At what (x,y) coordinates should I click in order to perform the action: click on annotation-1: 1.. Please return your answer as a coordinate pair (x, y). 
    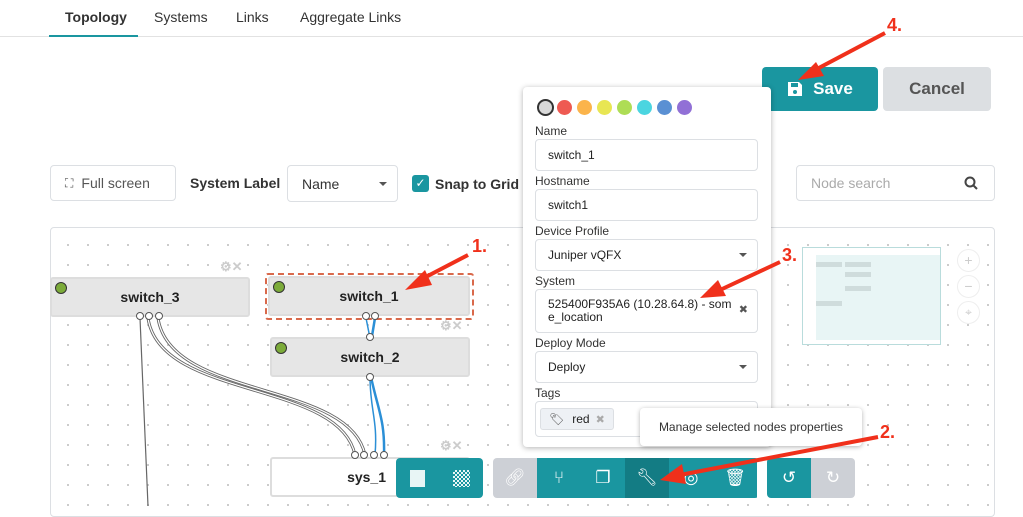
    Looking at the image, I should click on (480, 246).